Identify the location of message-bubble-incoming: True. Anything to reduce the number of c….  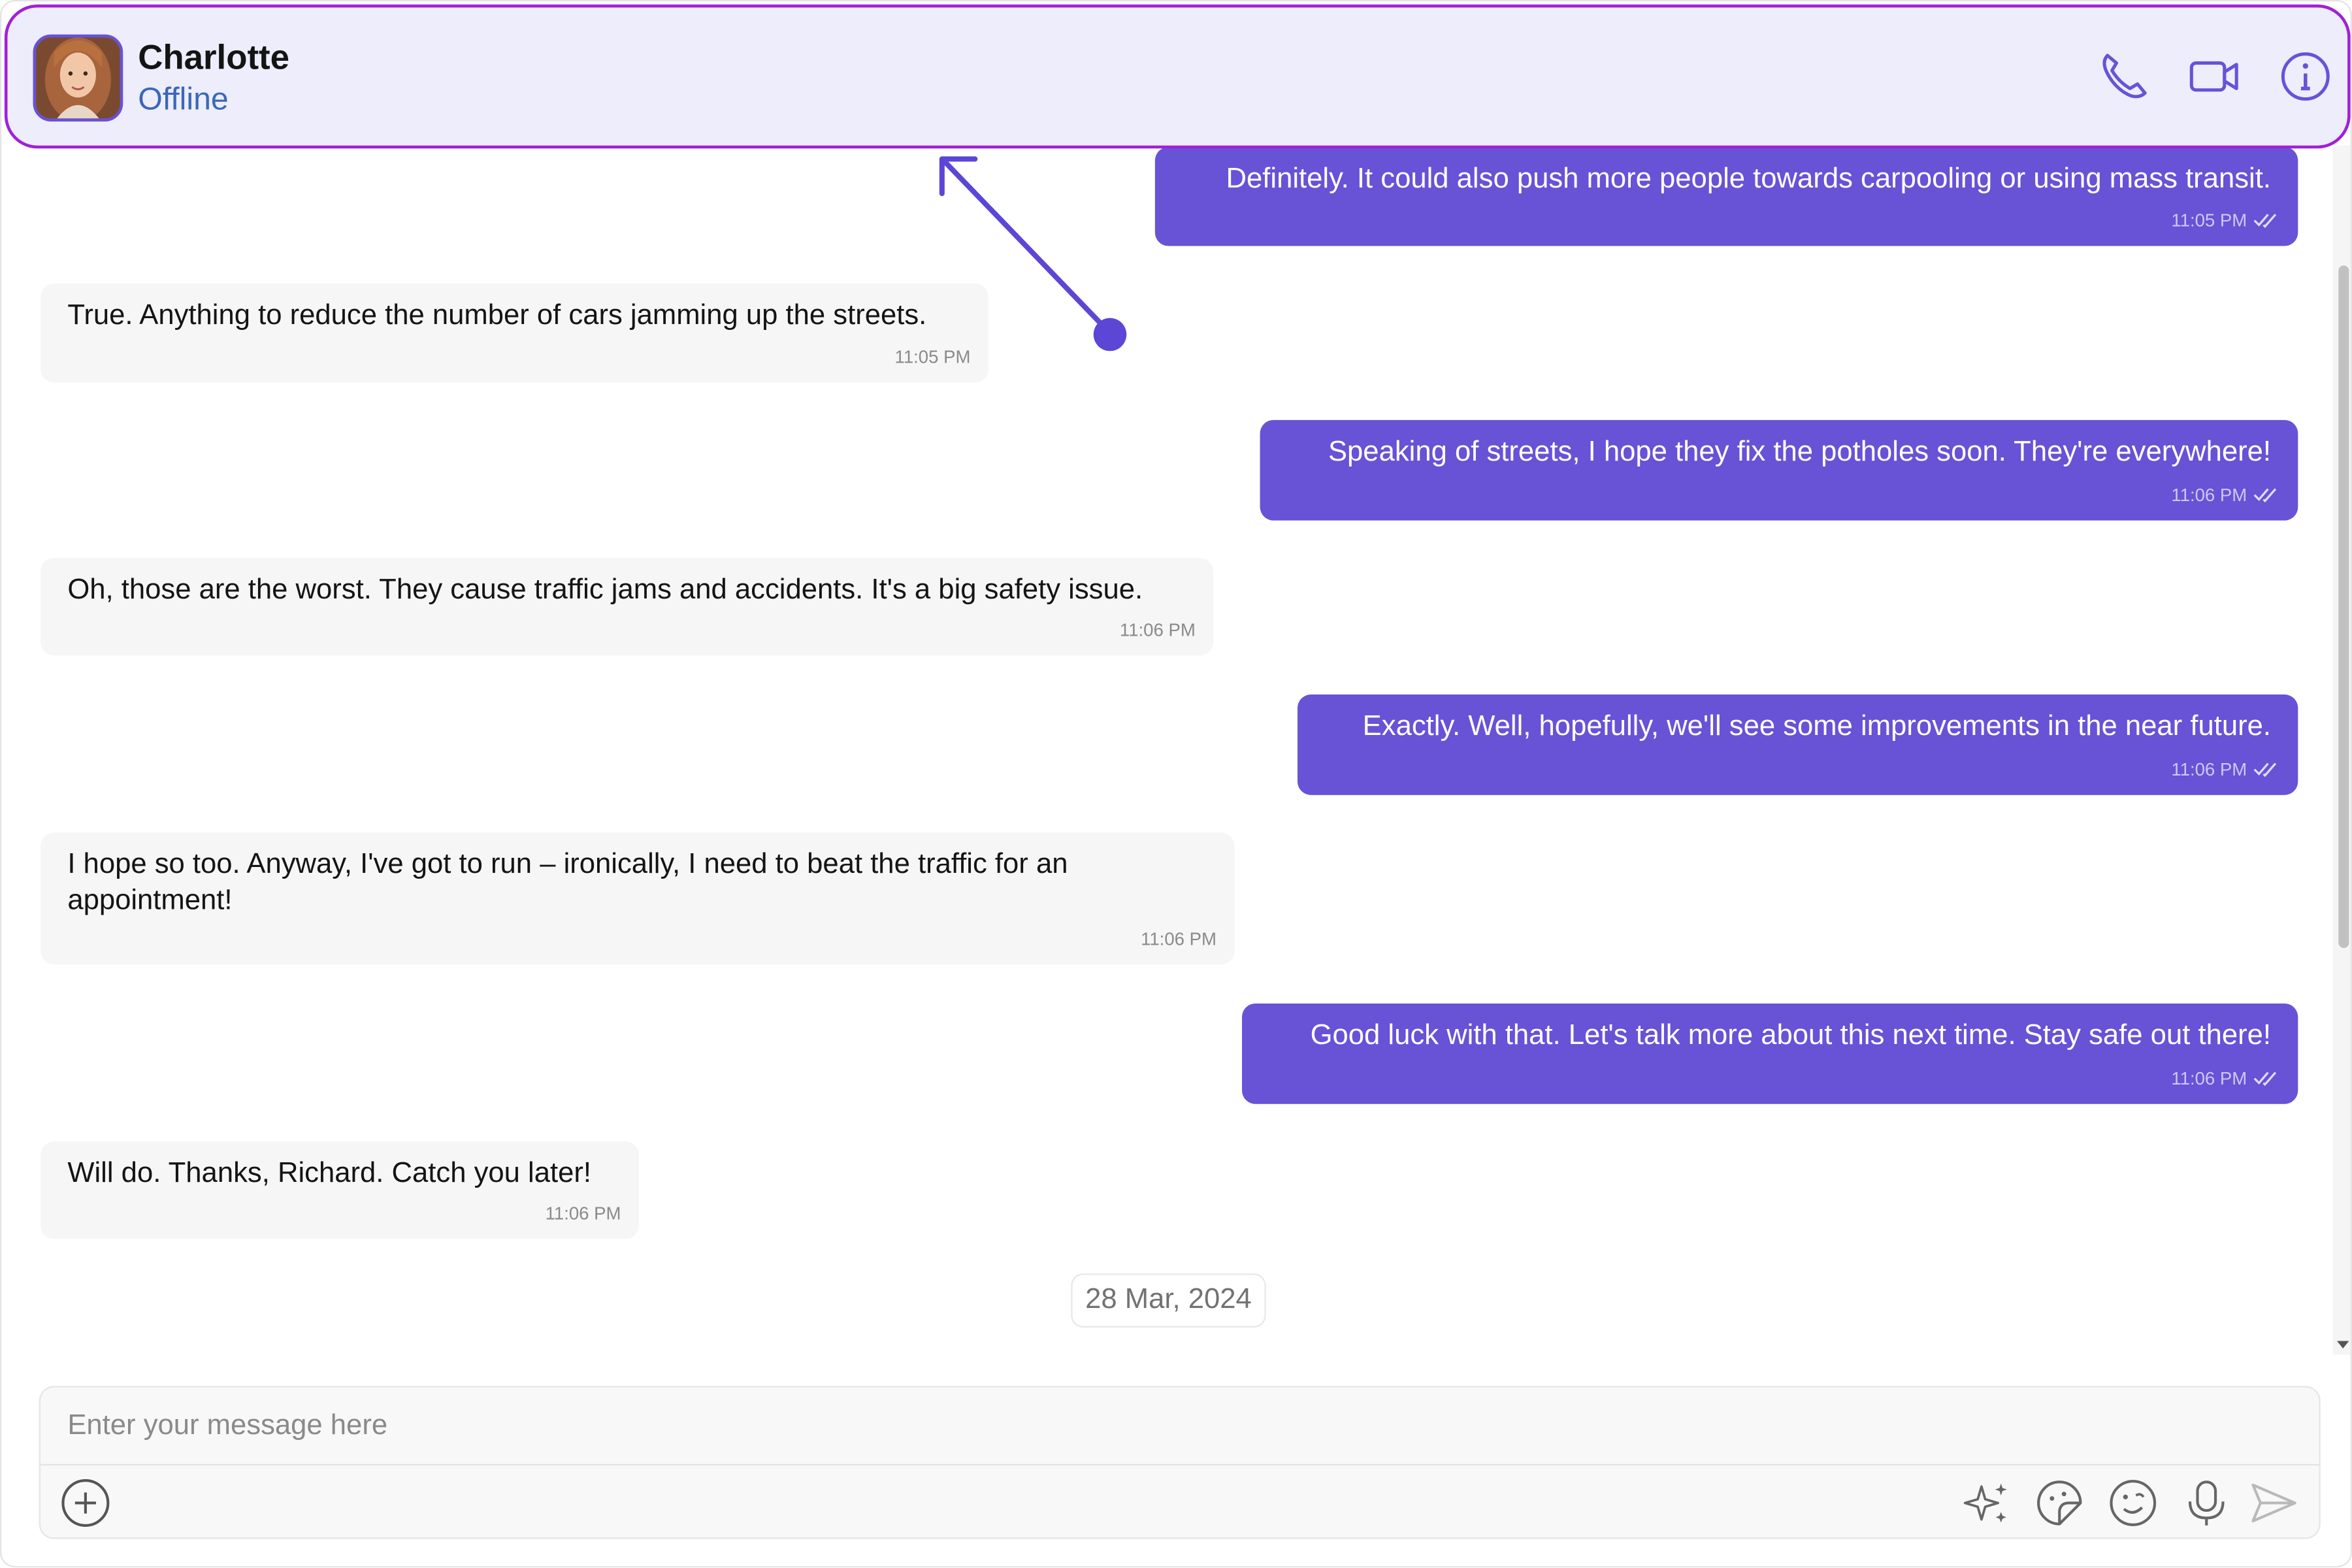
(514, 333).